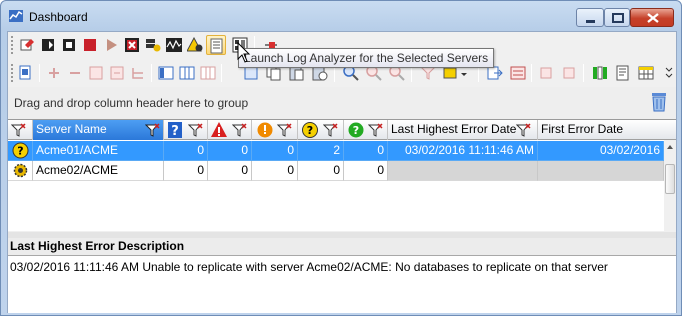 The image size is (682, 316). I want to click on column-header-warning, so click(275, 130).